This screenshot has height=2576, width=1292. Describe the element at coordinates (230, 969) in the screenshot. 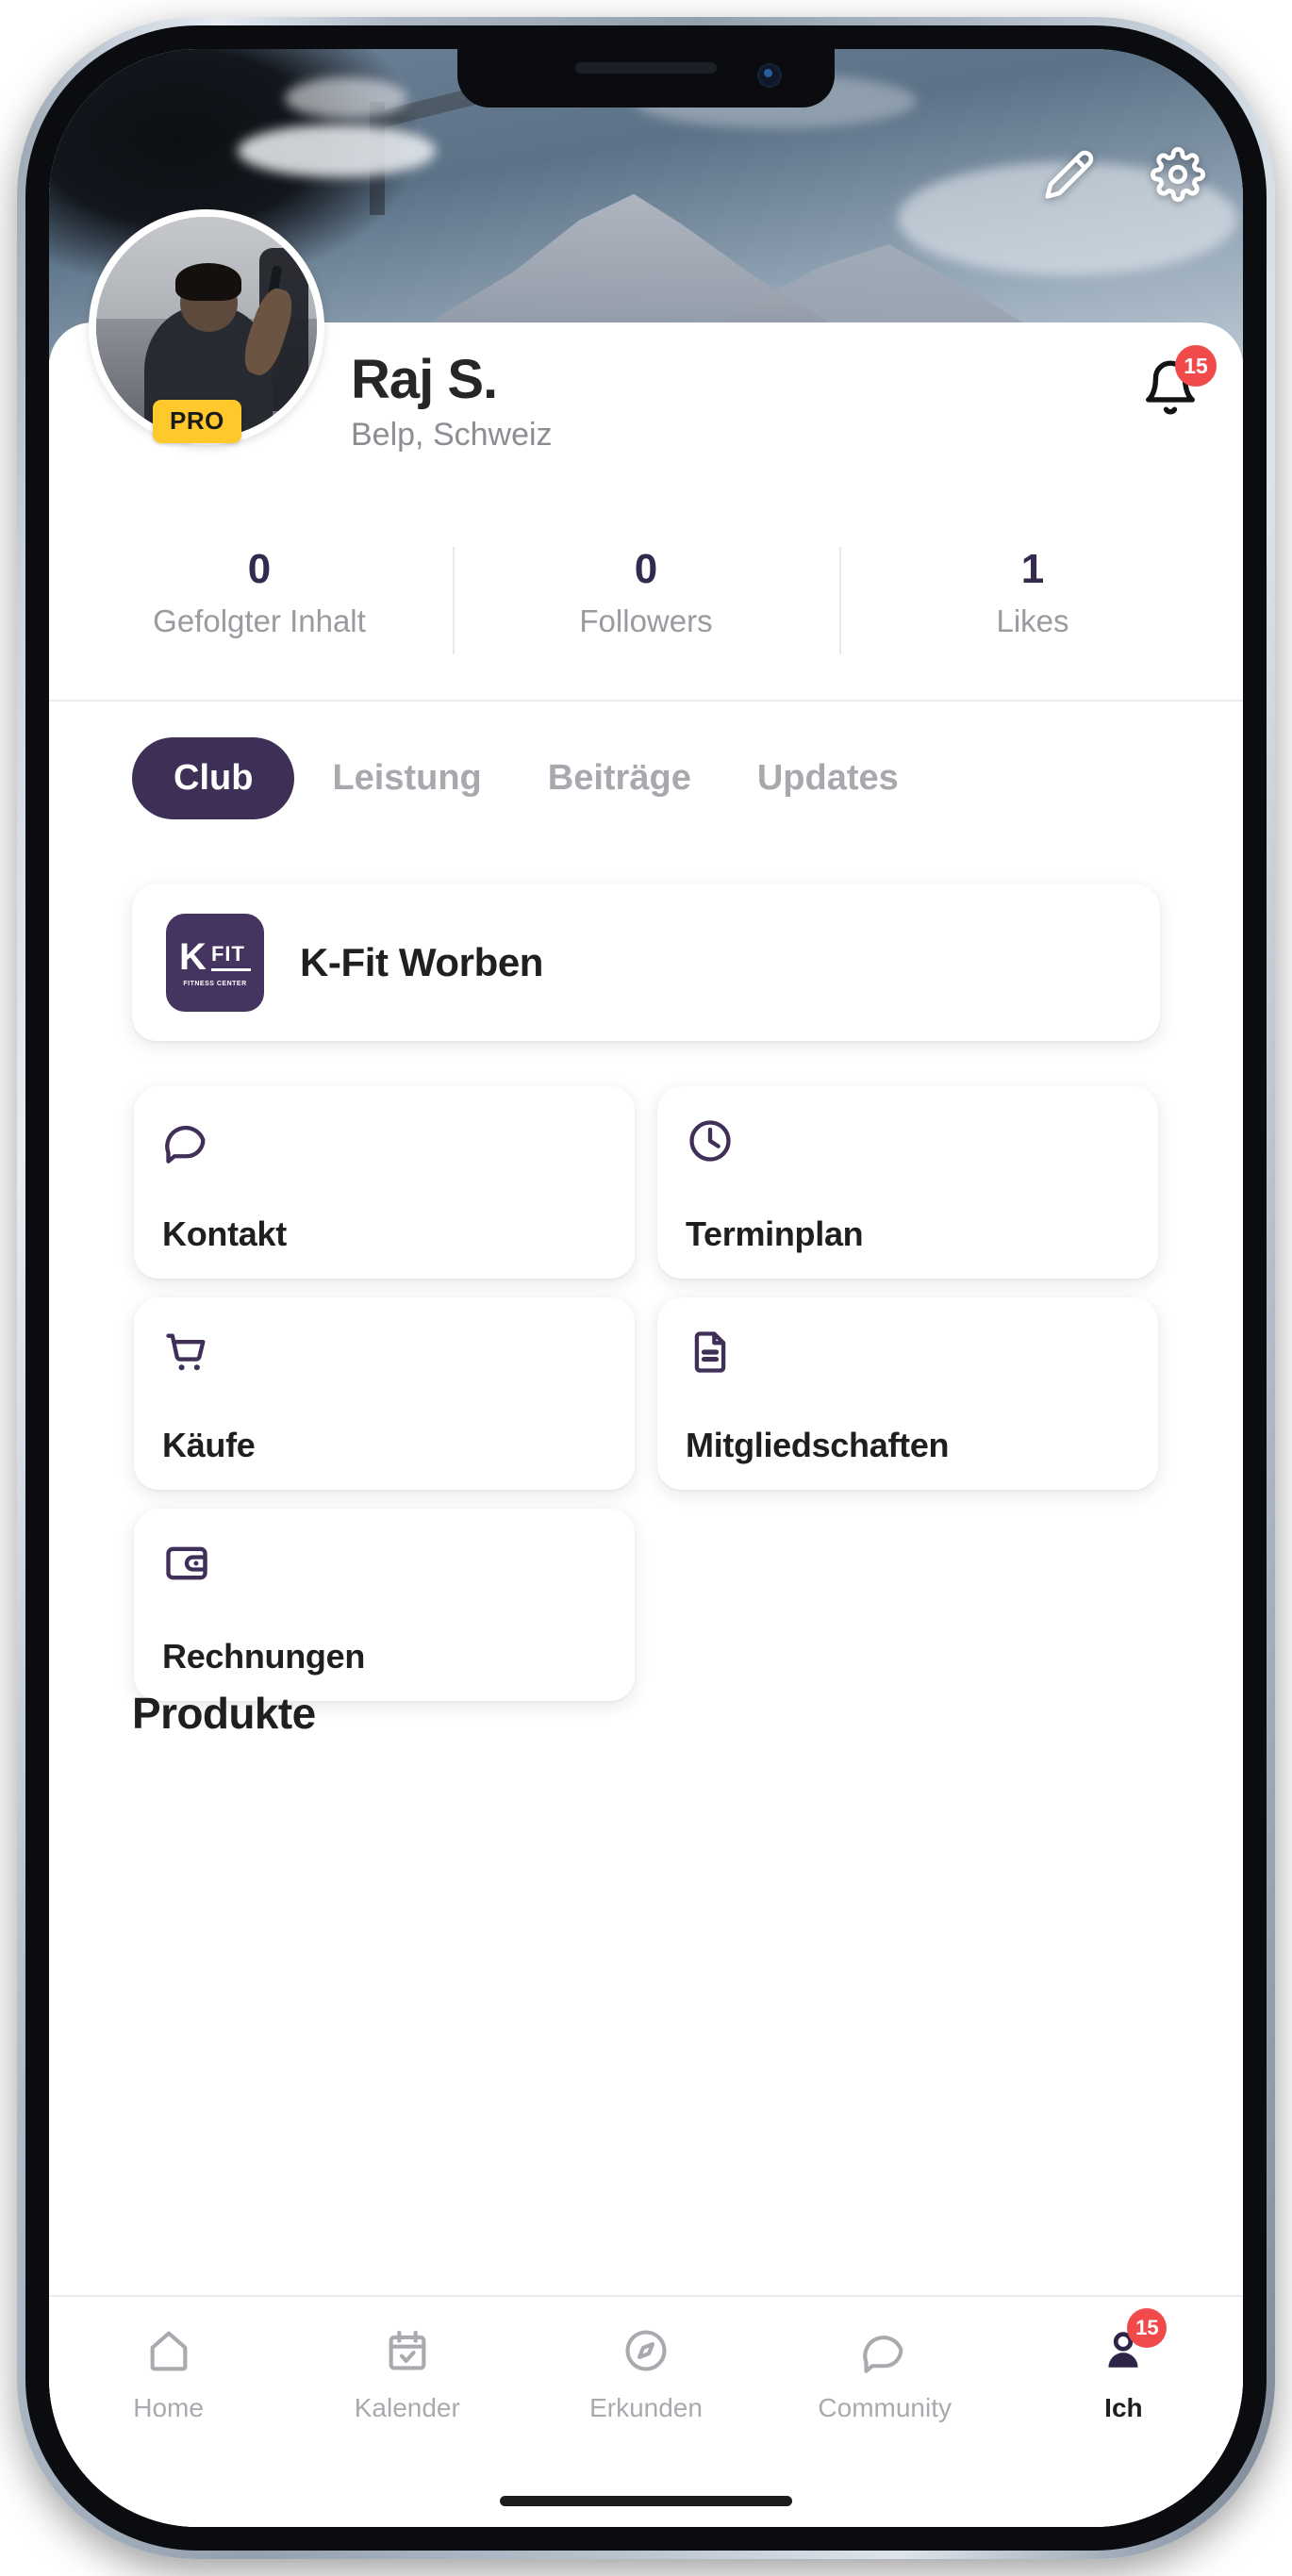

I see `club-logo-rule` at that location.